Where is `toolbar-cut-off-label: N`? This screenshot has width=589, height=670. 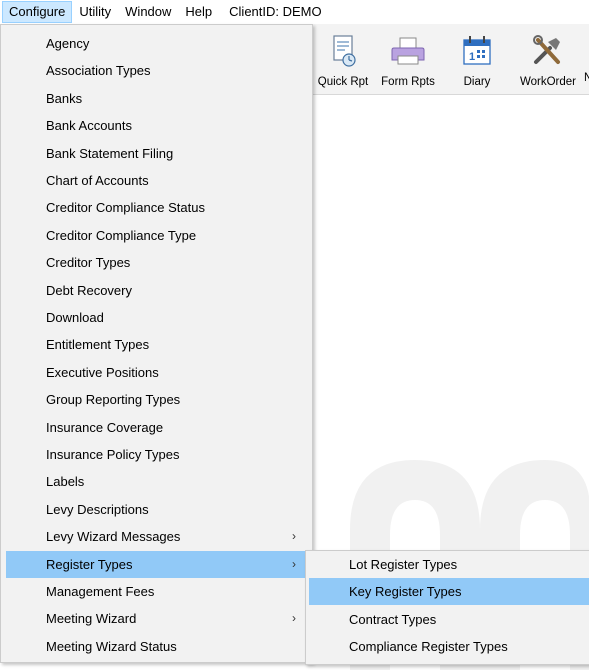
toolbar-cut-off-label: N is located at coordinates (586, 78).